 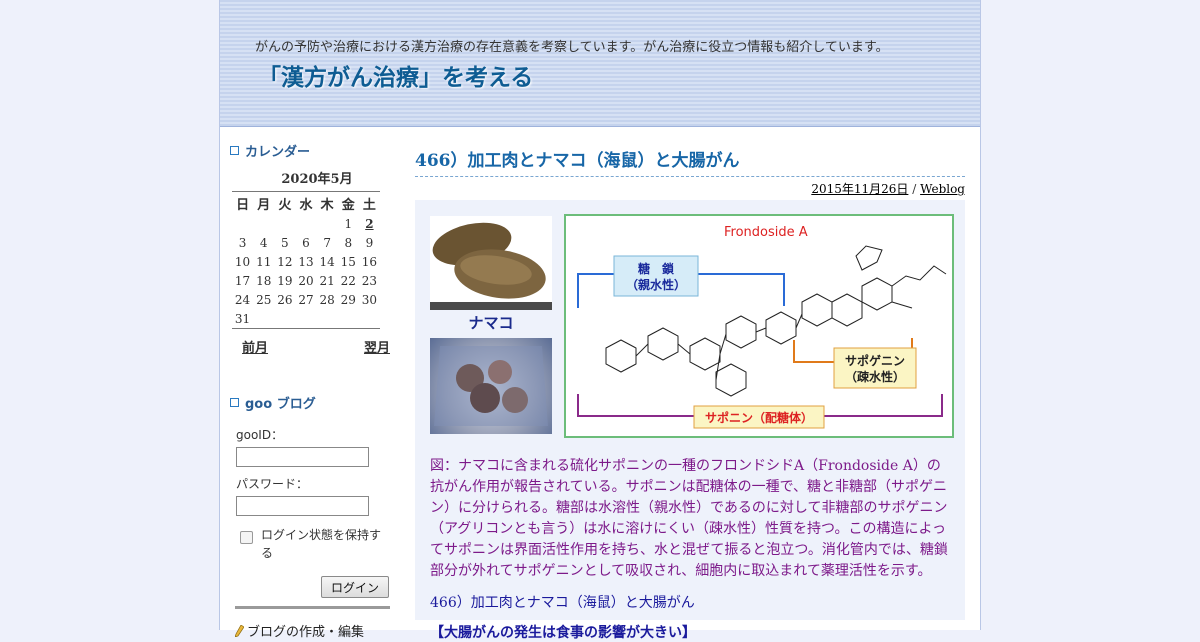 What do you see at coordinates (348, 299) in the screenshot?
I see `calendar-day: 29` at bounding box center [348, 299].